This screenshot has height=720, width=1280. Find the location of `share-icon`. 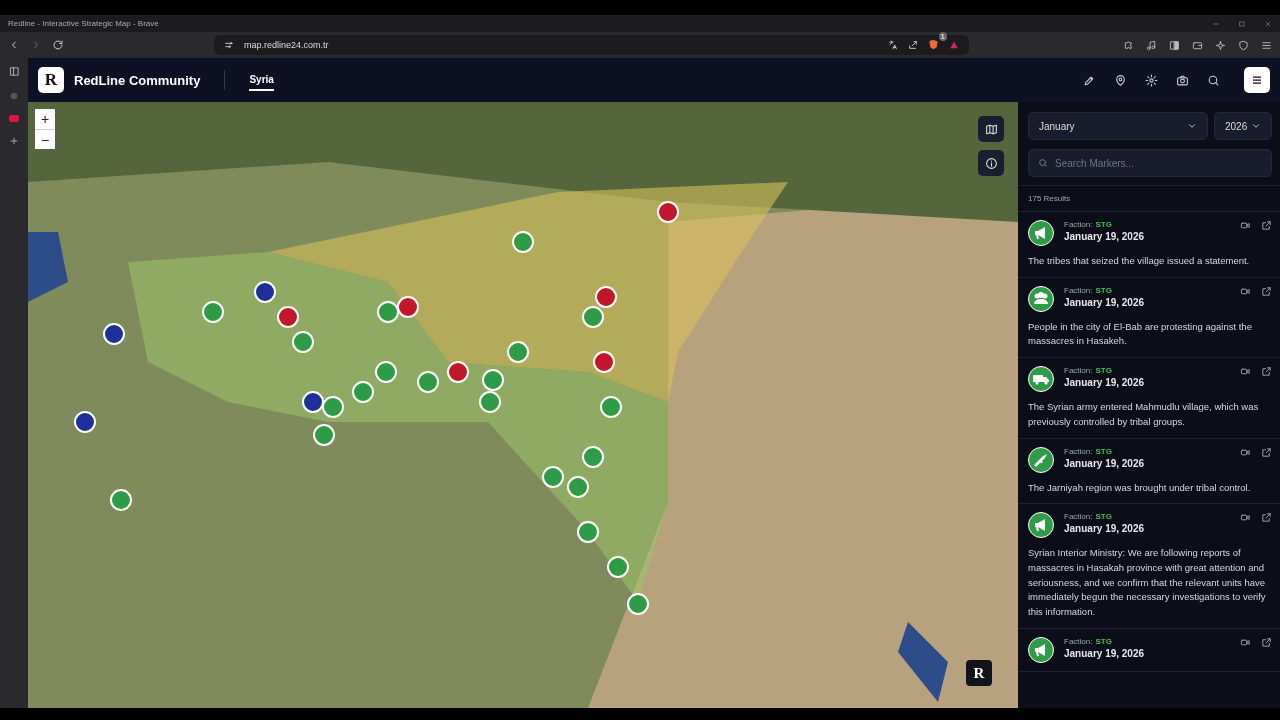

share-icon is located at coordinates (913, 45).